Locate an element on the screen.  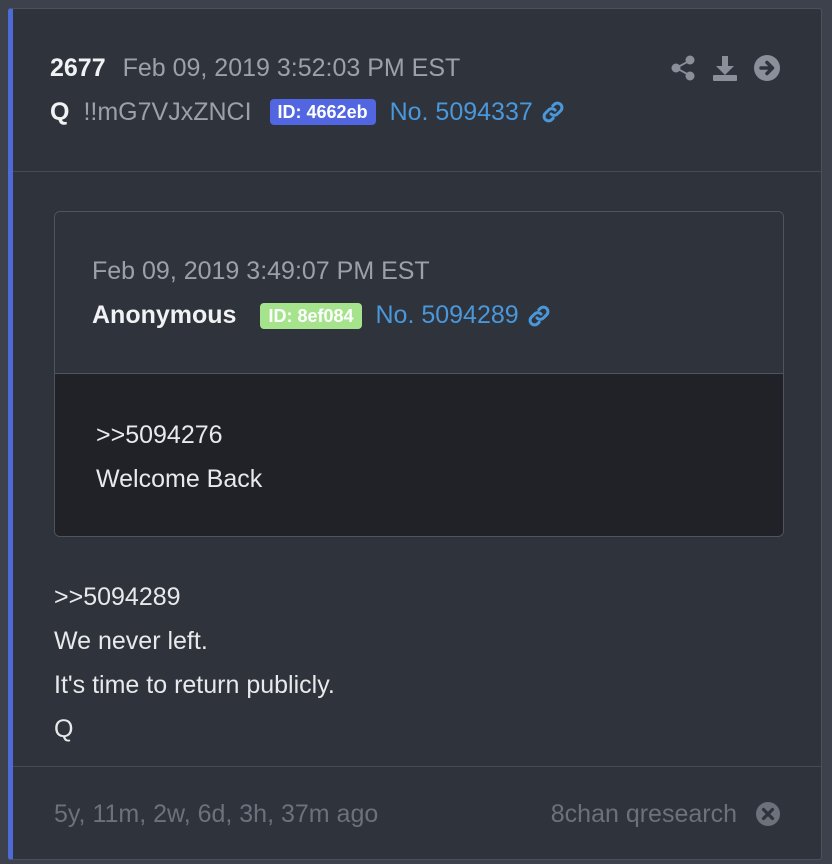
post-number: 2677 is located at coordinates (78, 68).